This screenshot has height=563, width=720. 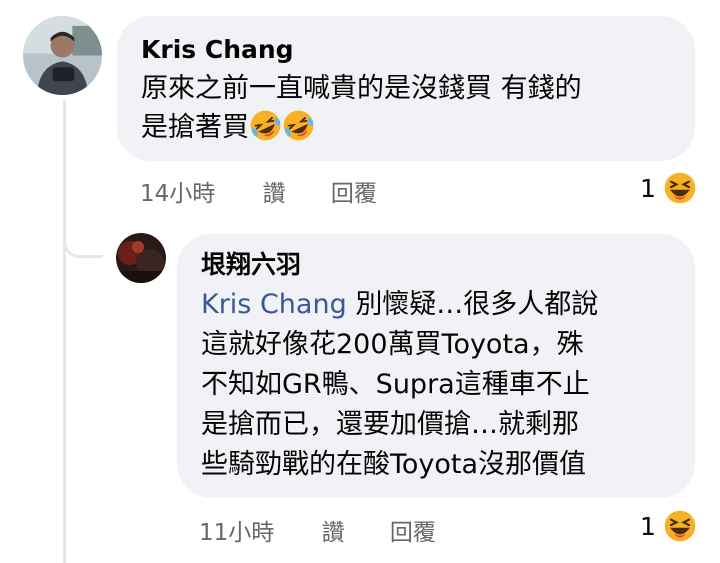 What do you see at coordinates (236, 530) in the screenshot?
I see `comment-timestamp: 11小時` at bounding box center [236, 530].